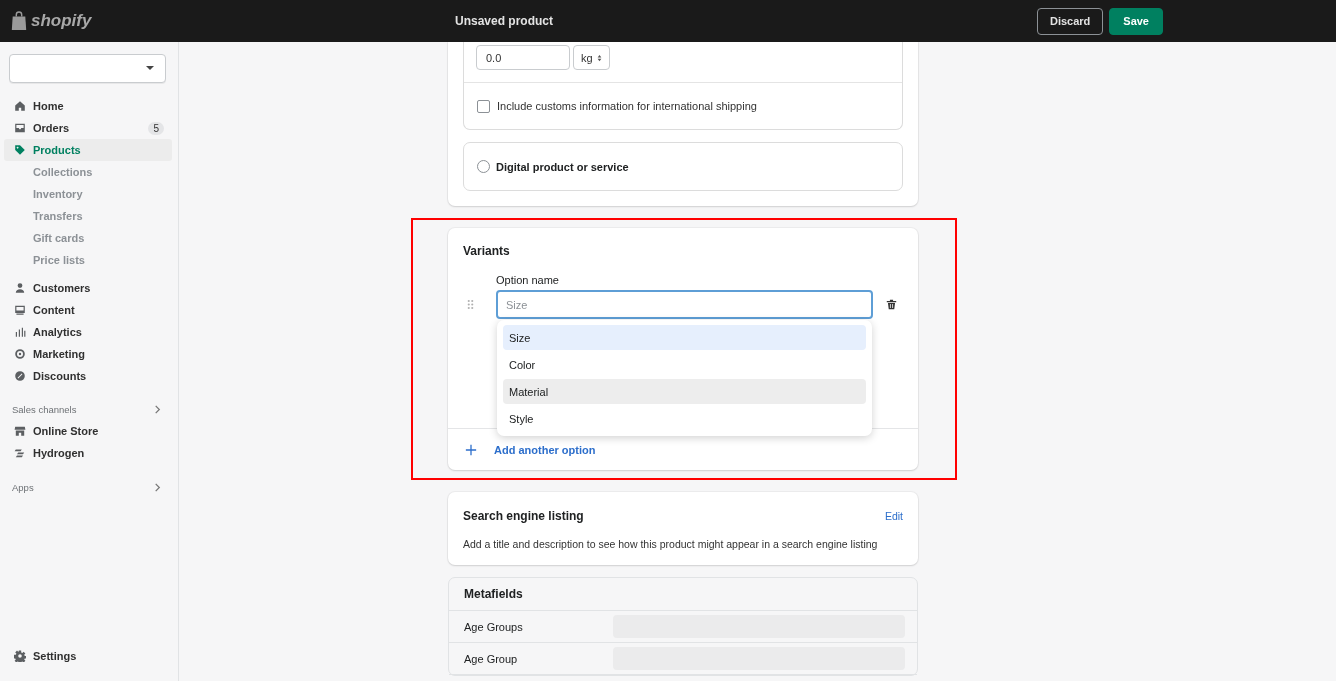 The height and width of the screenshot is (681, 1336). What do you see at coordinates (88, 453) in the screenshot?
I see `nav-item: Hydrogen` at bounding box center [88, 453].